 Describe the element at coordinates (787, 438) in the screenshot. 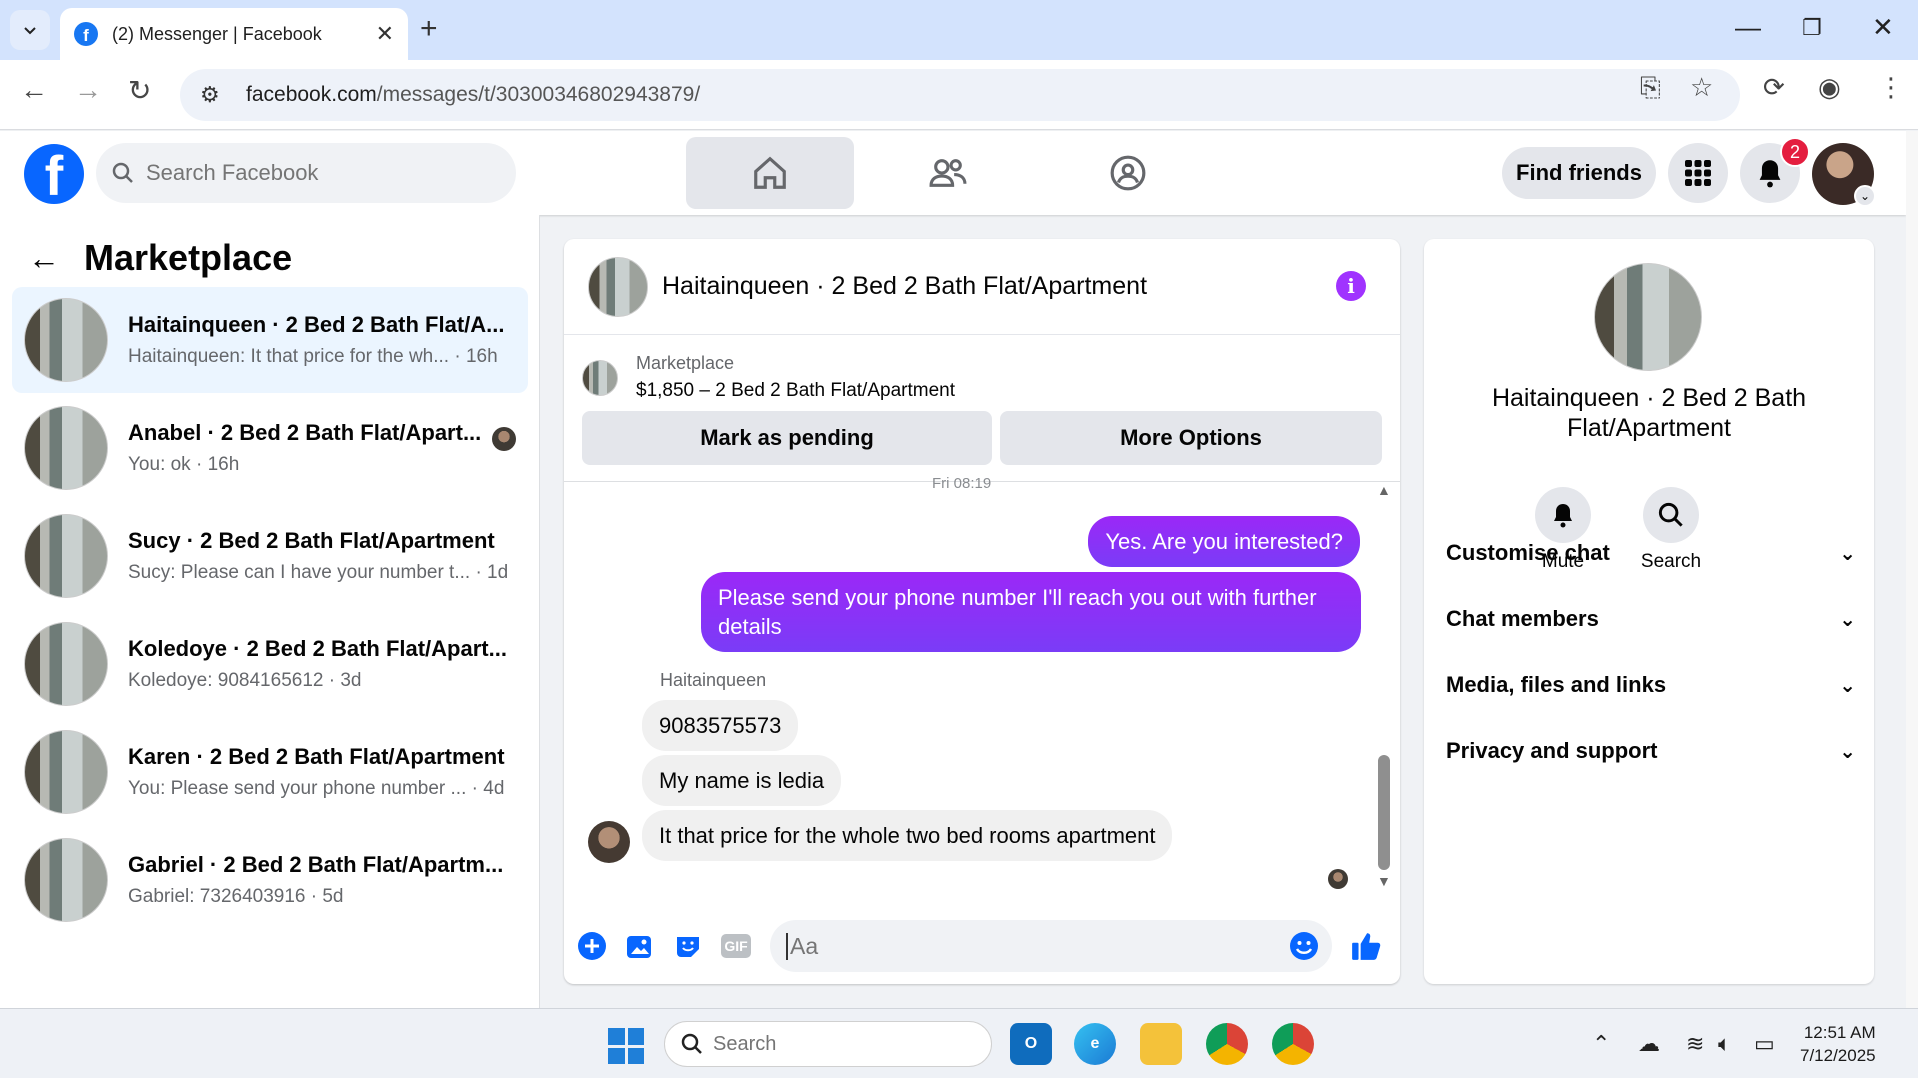

I see `mark-as-pending-button: Mark as pending` at that location.